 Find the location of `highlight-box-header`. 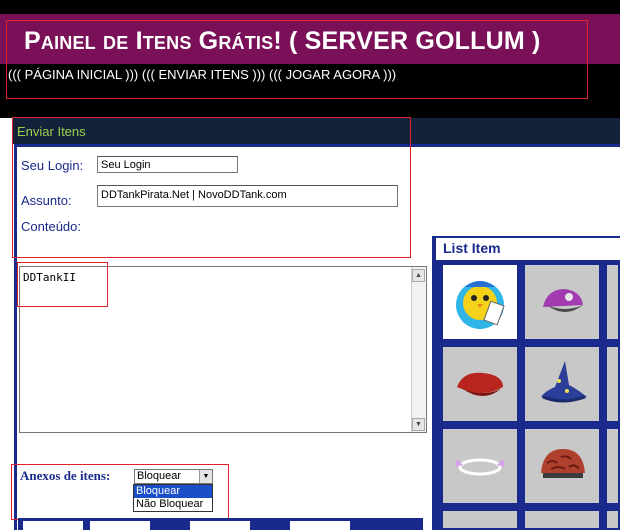

highlight-box-header is located at coordinates (297, 59).